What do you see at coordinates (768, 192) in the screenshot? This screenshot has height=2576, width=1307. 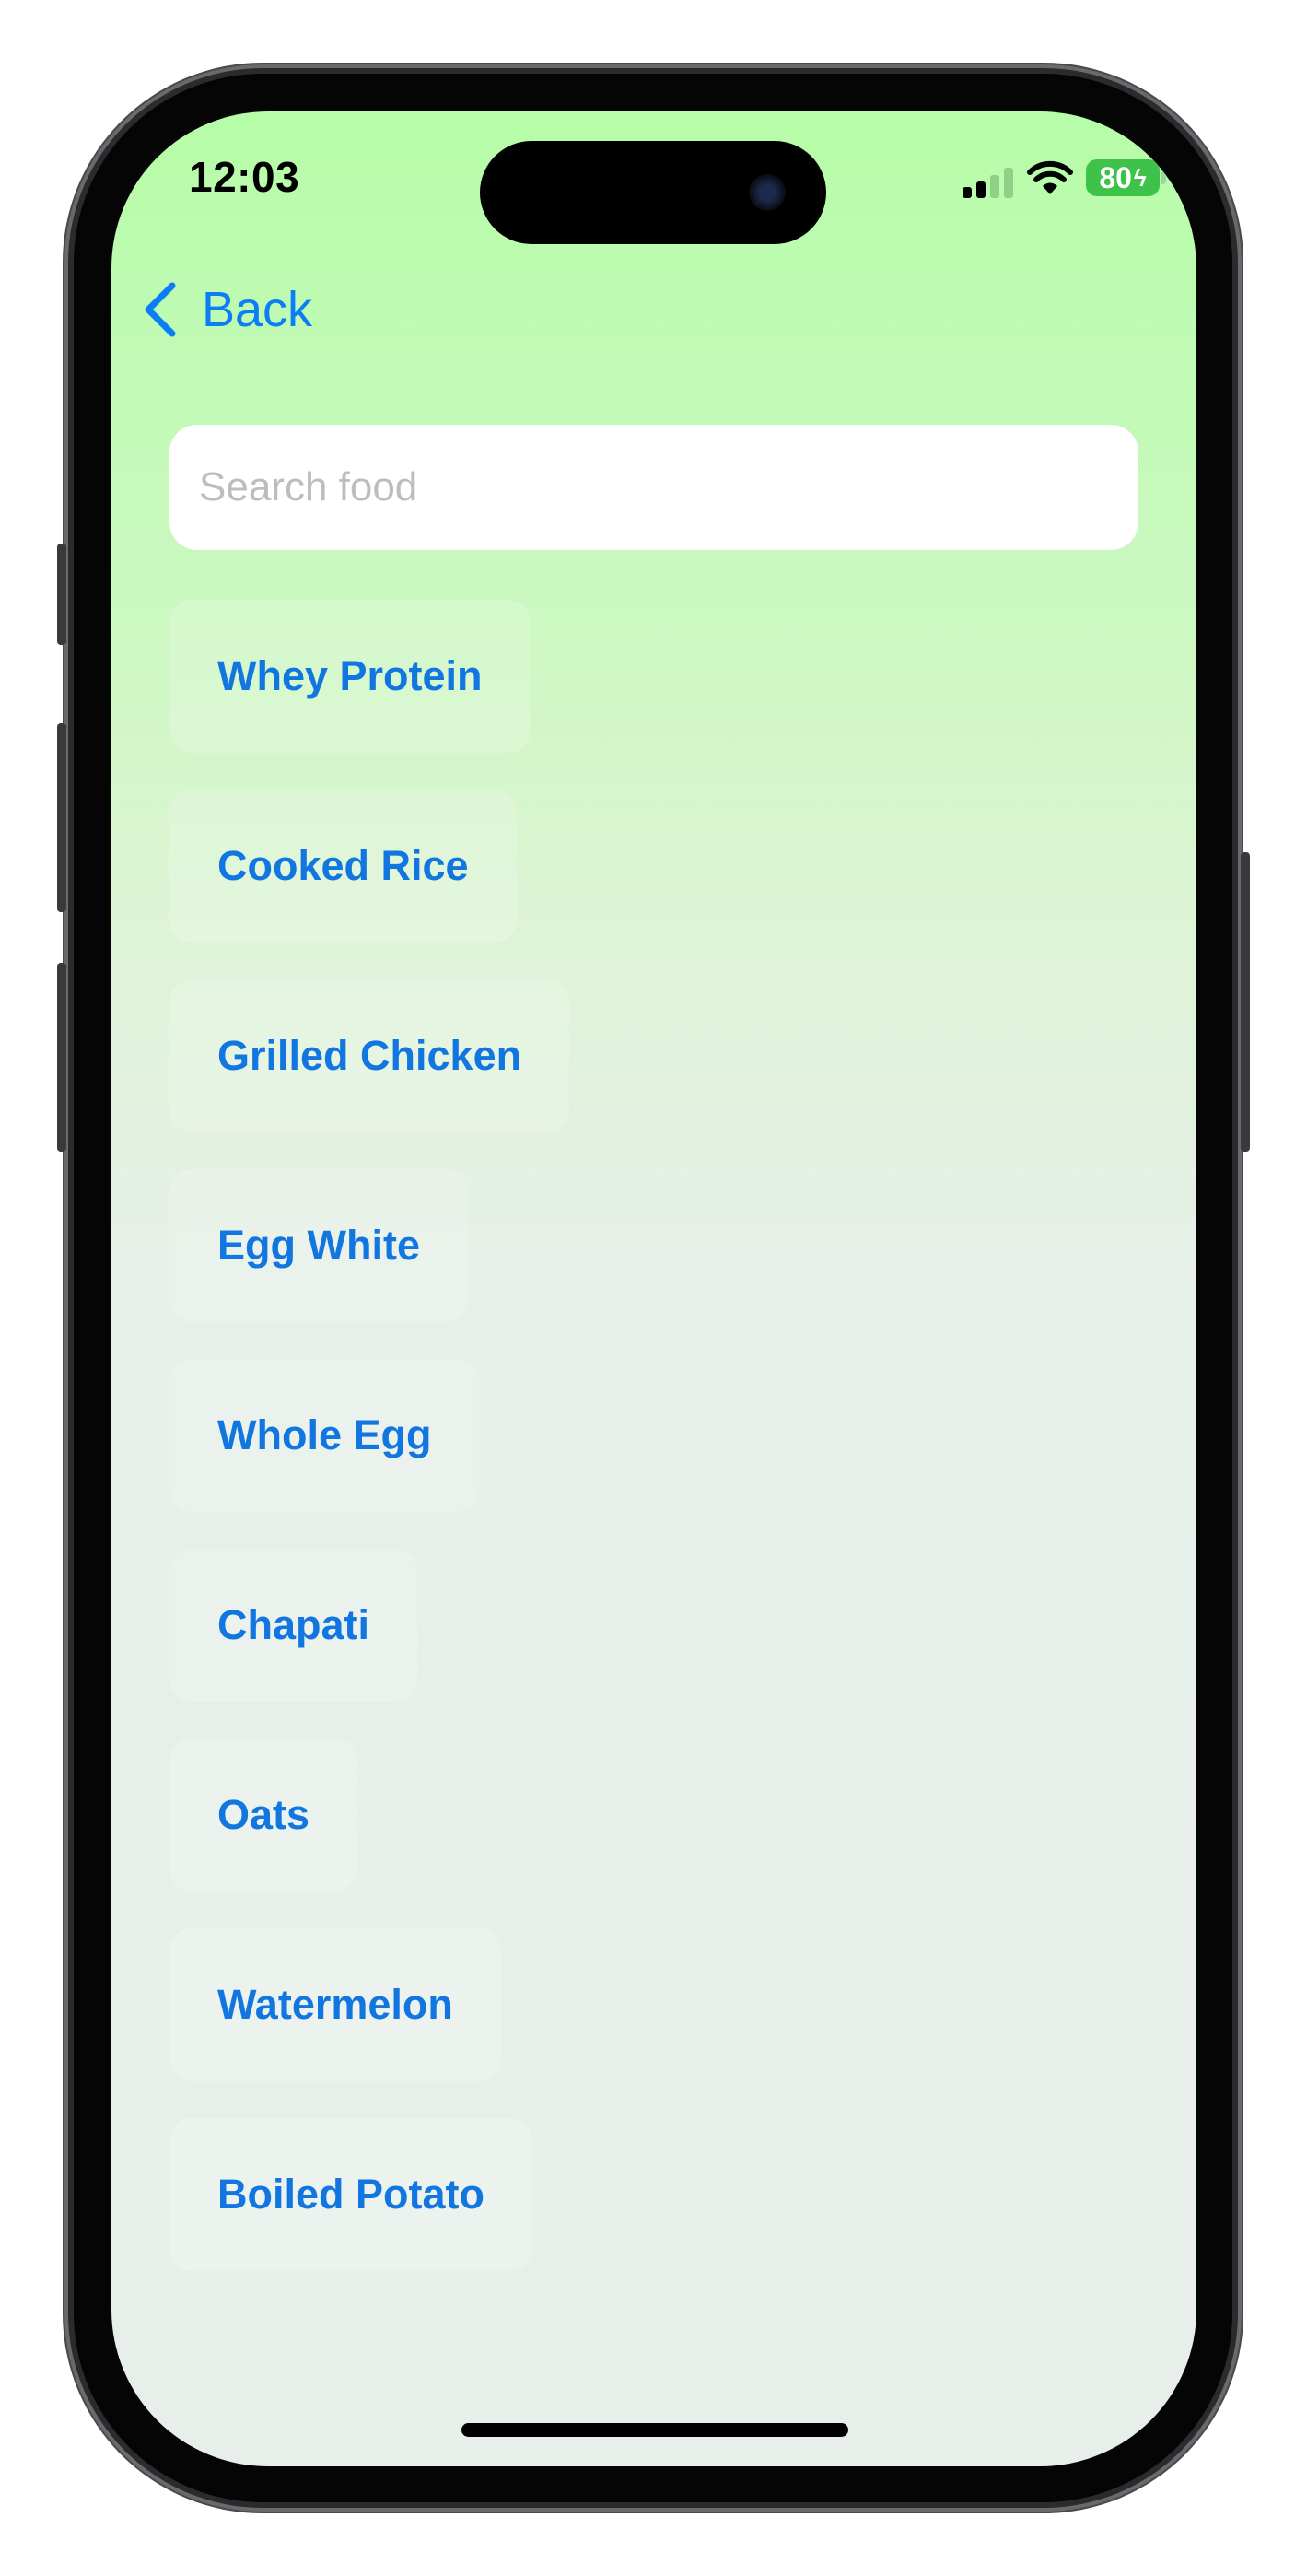 I see `front-camera-icon` at bounding box center [768, 192].